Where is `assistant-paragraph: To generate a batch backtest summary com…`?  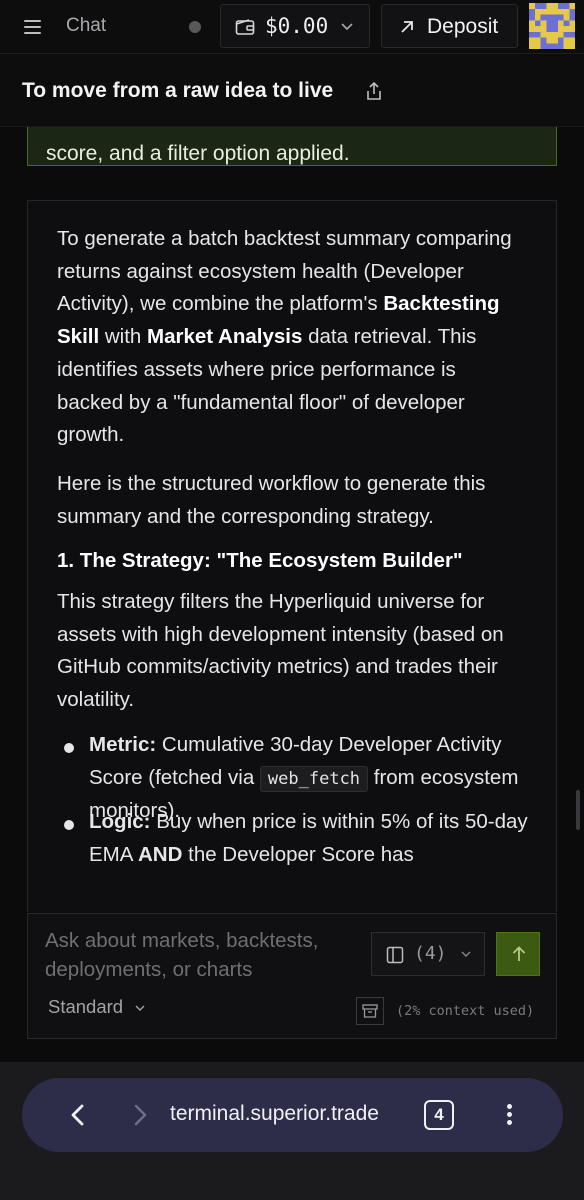 assistant-paragraph: To generate a batch backtest summary com… is located at coordinates (284, 337).